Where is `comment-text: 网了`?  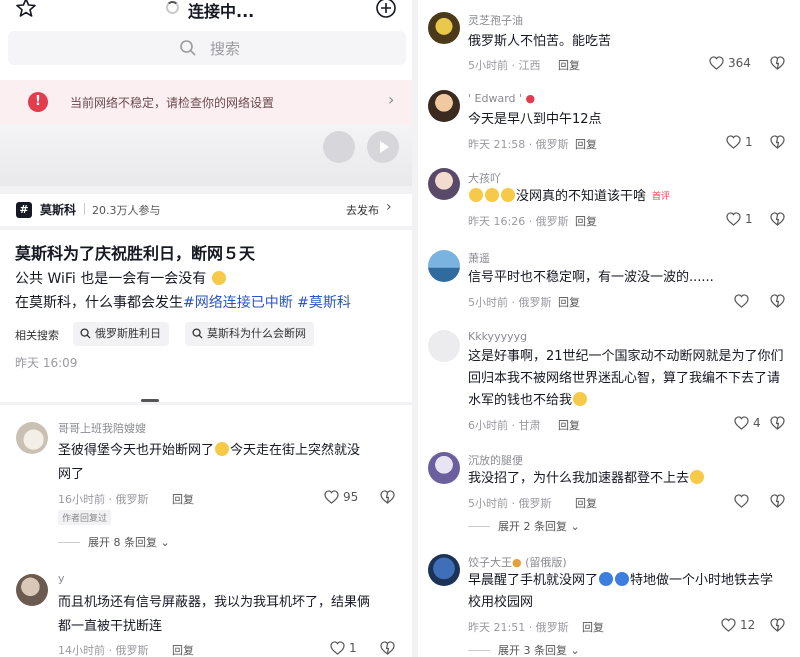 comment-text: 网了 is located at coordinates (71, 474).